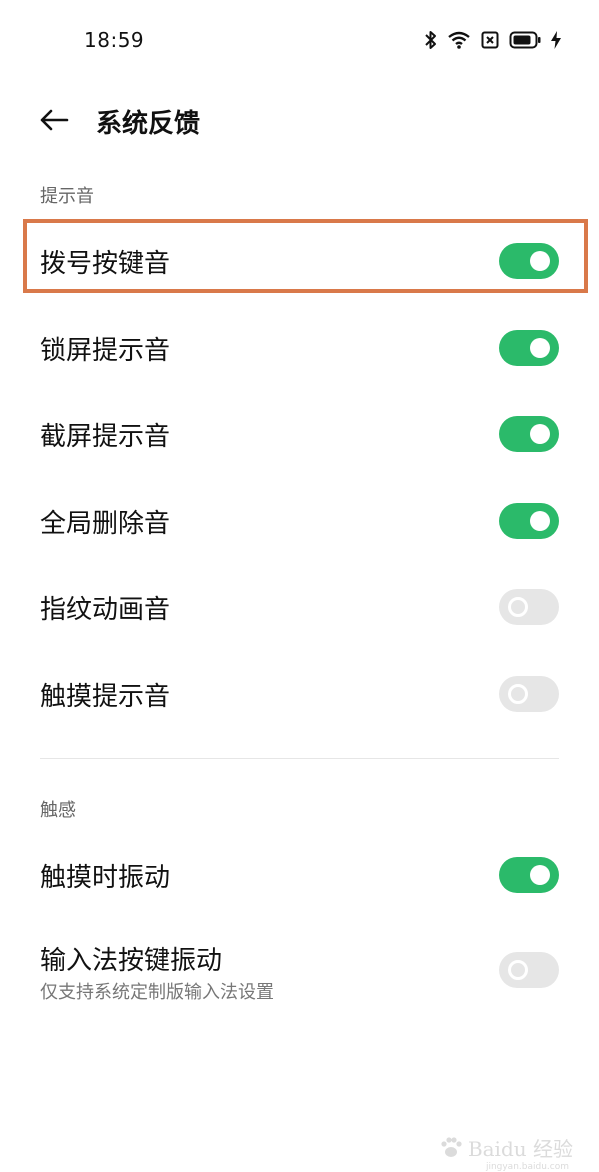  I want to click on setting-label: 全局删除音, so click(105, 524).